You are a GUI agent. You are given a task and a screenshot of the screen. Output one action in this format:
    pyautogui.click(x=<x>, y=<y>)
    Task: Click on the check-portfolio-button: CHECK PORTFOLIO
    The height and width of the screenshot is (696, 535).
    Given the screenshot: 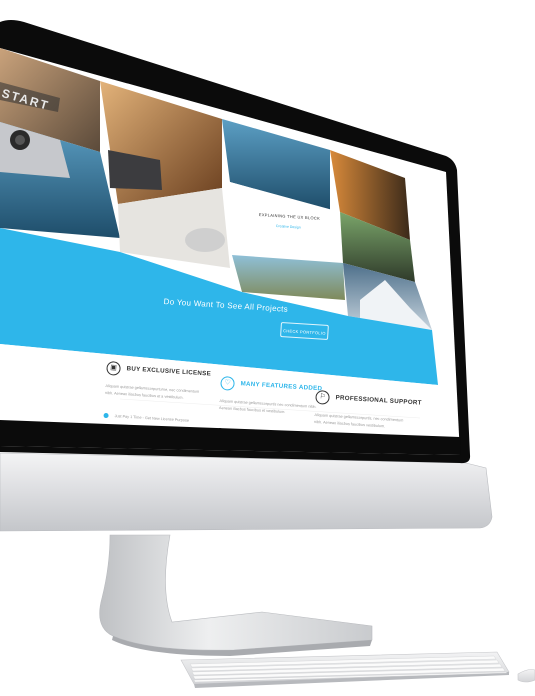 What is the action you would take?
    pyautogui.click(x=304, y=331)
    